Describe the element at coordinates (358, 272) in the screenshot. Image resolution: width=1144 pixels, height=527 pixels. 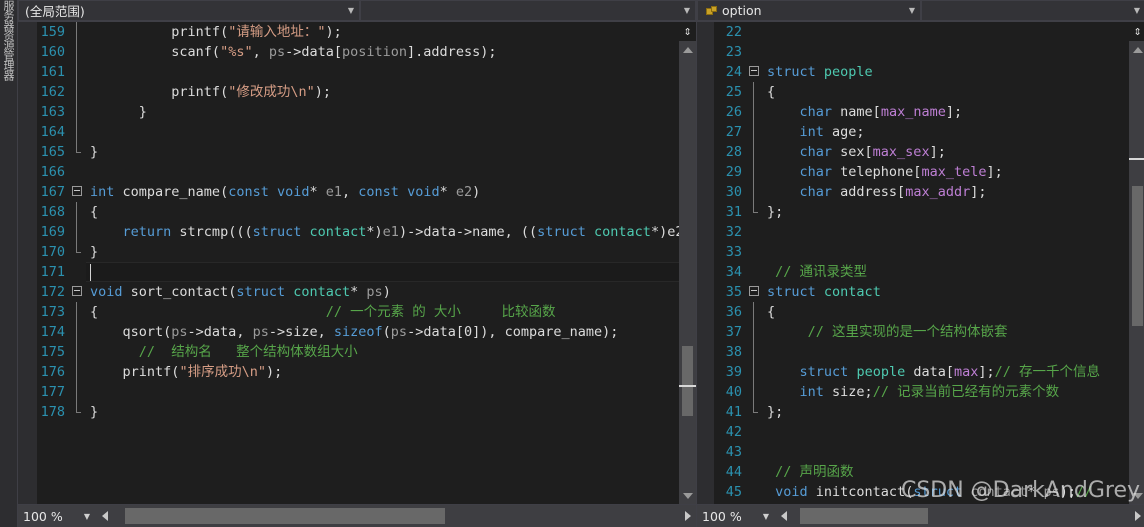
I see `code-line: 171` at that location.